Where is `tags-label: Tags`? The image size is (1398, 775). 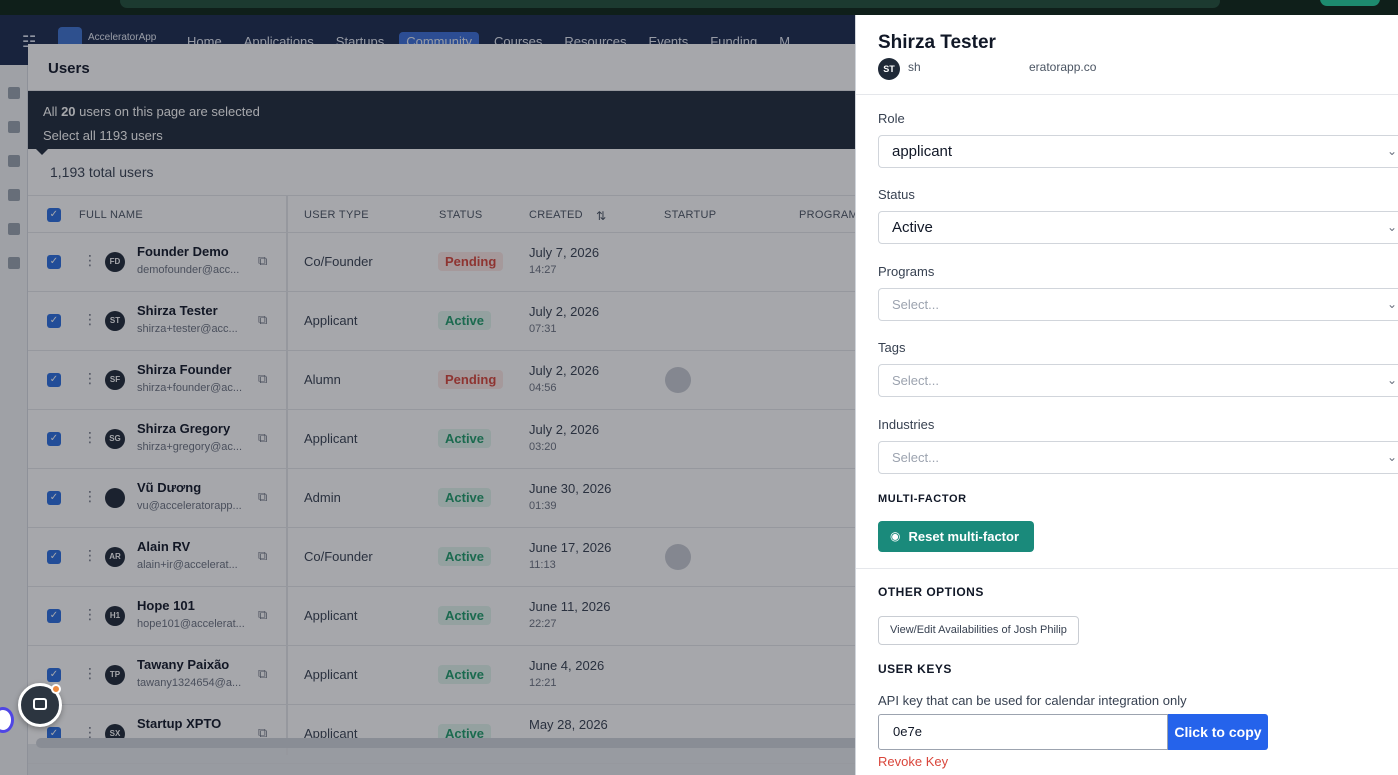 tags-label: Tags is located at coordinates (892, 347).